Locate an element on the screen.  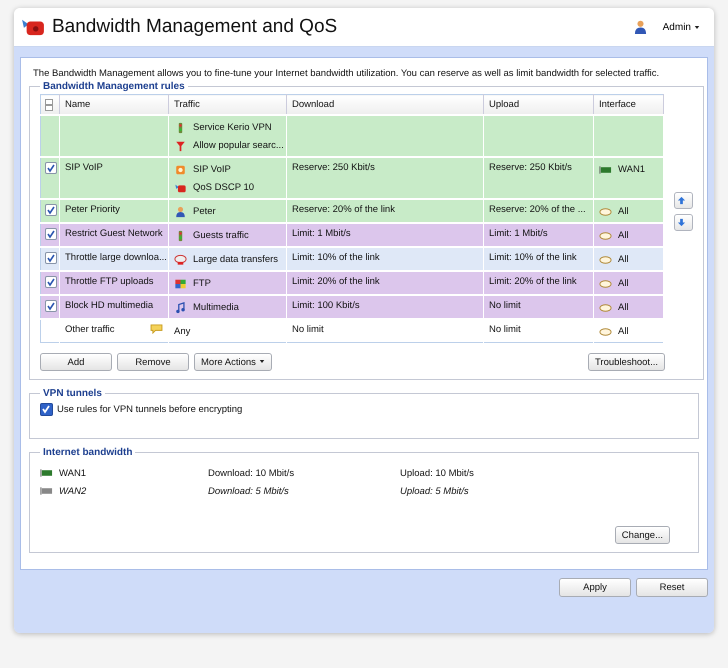
column-header: Interface is located at coordinates (629, 104).